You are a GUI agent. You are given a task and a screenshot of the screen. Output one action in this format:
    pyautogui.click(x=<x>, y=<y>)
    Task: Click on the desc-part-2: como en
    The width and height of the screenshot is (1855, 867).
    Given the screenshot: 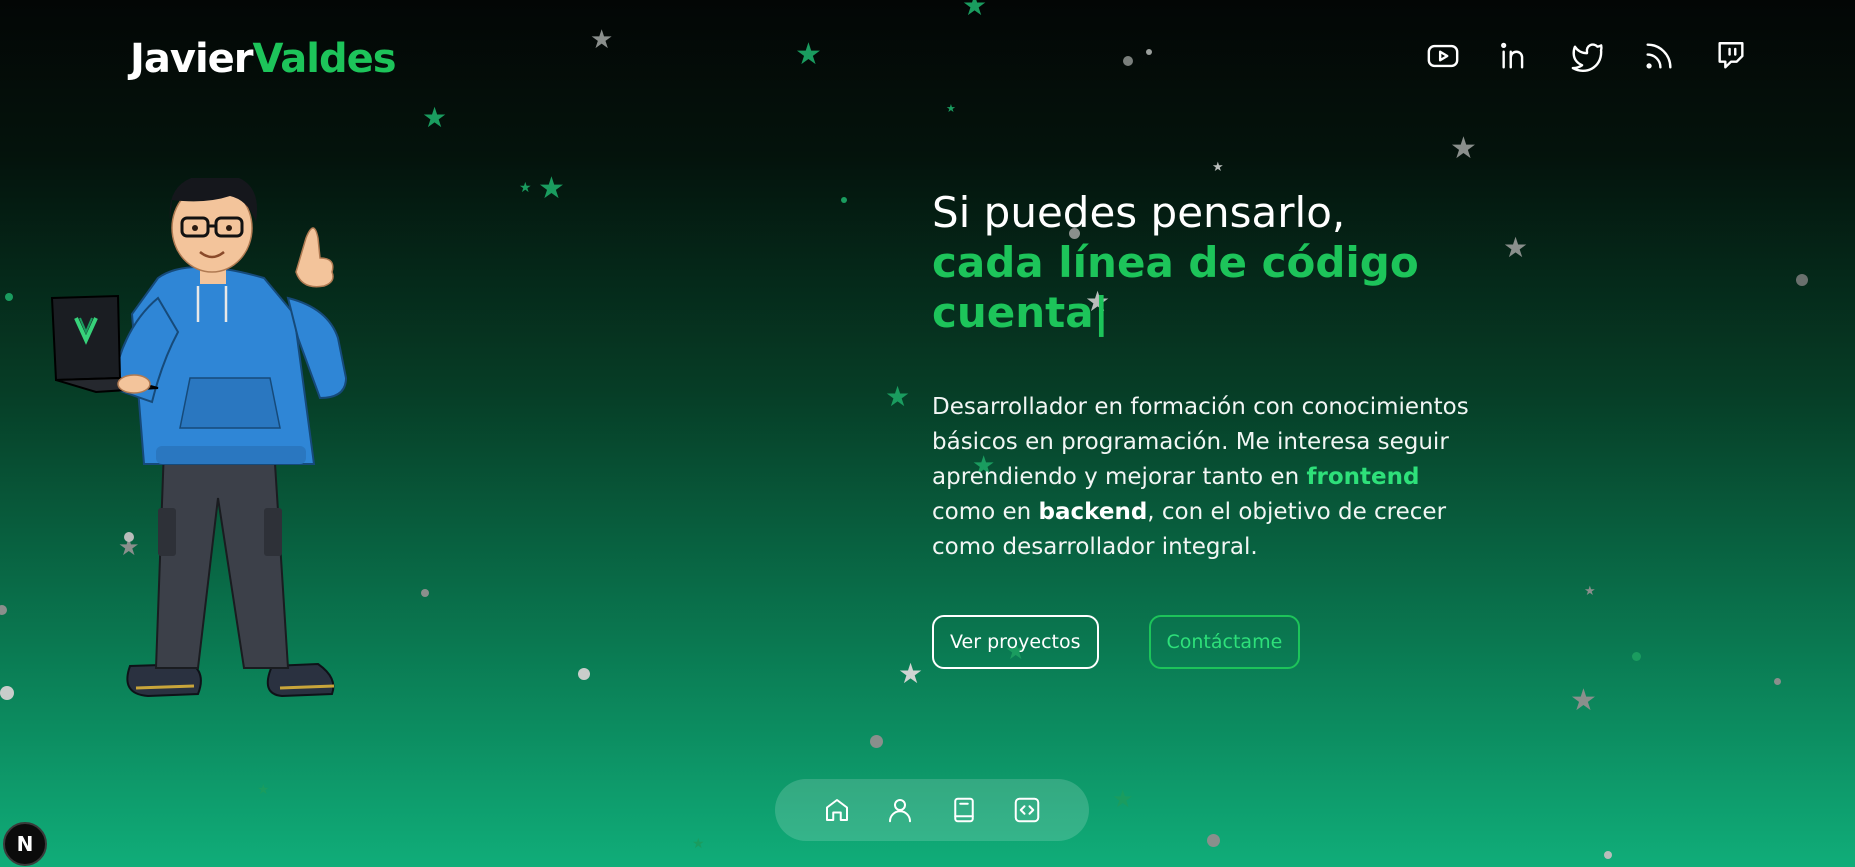 What is the action you would take?
    pyautogui.click(x=985, y=512)
    